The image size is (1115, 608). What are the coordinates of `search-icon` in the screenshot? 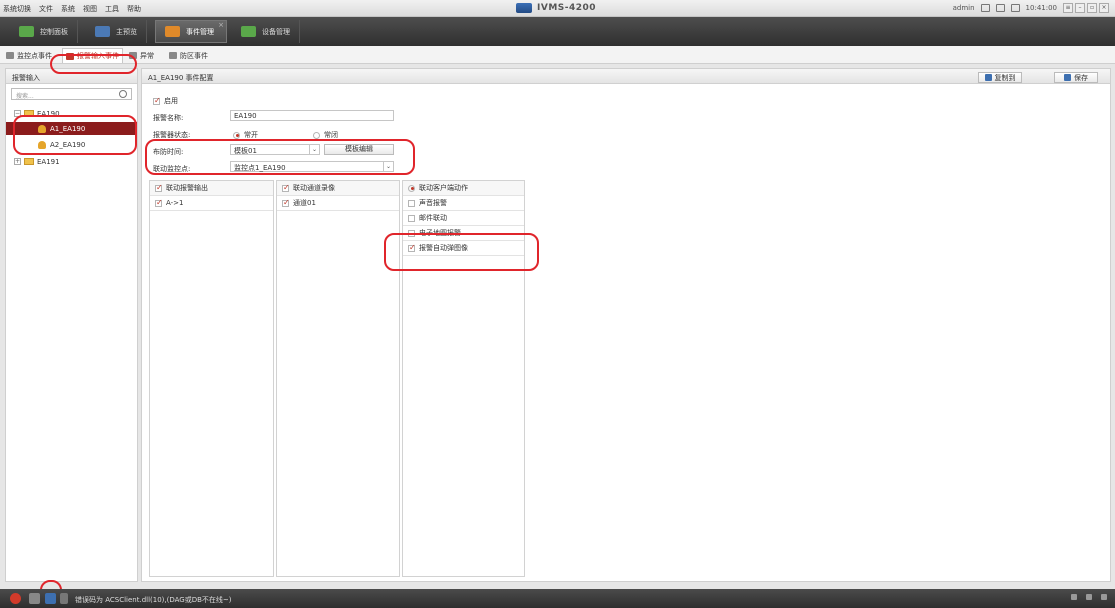 It's located at (123, 94).